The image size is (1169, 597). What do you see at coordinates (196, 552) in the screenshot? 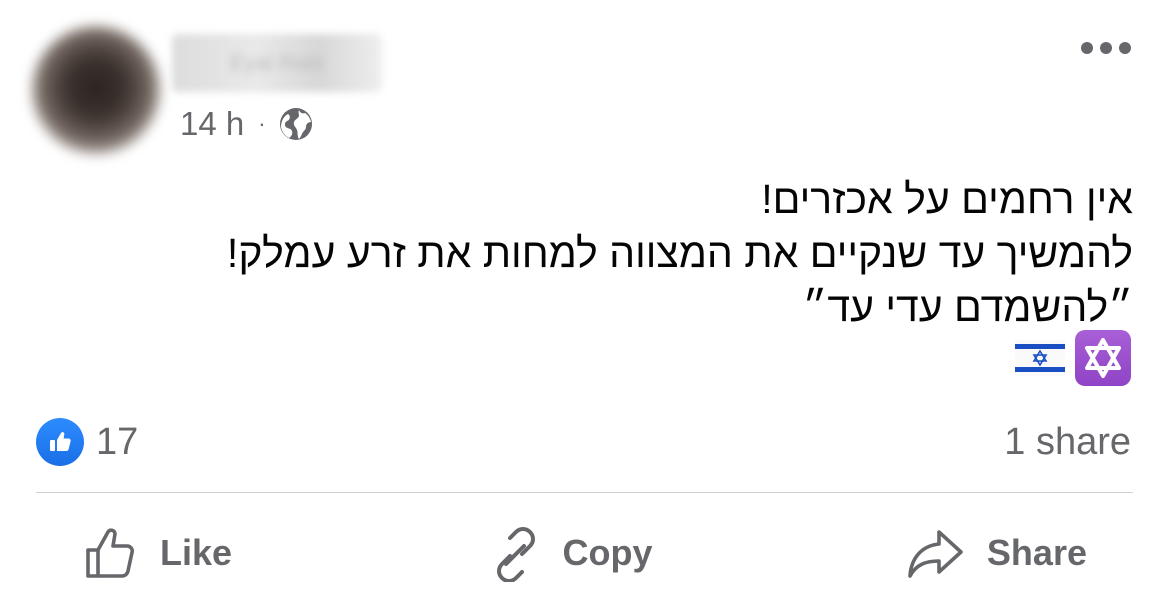
I see `like-button-label: Like` at bounding box center [196, 552].